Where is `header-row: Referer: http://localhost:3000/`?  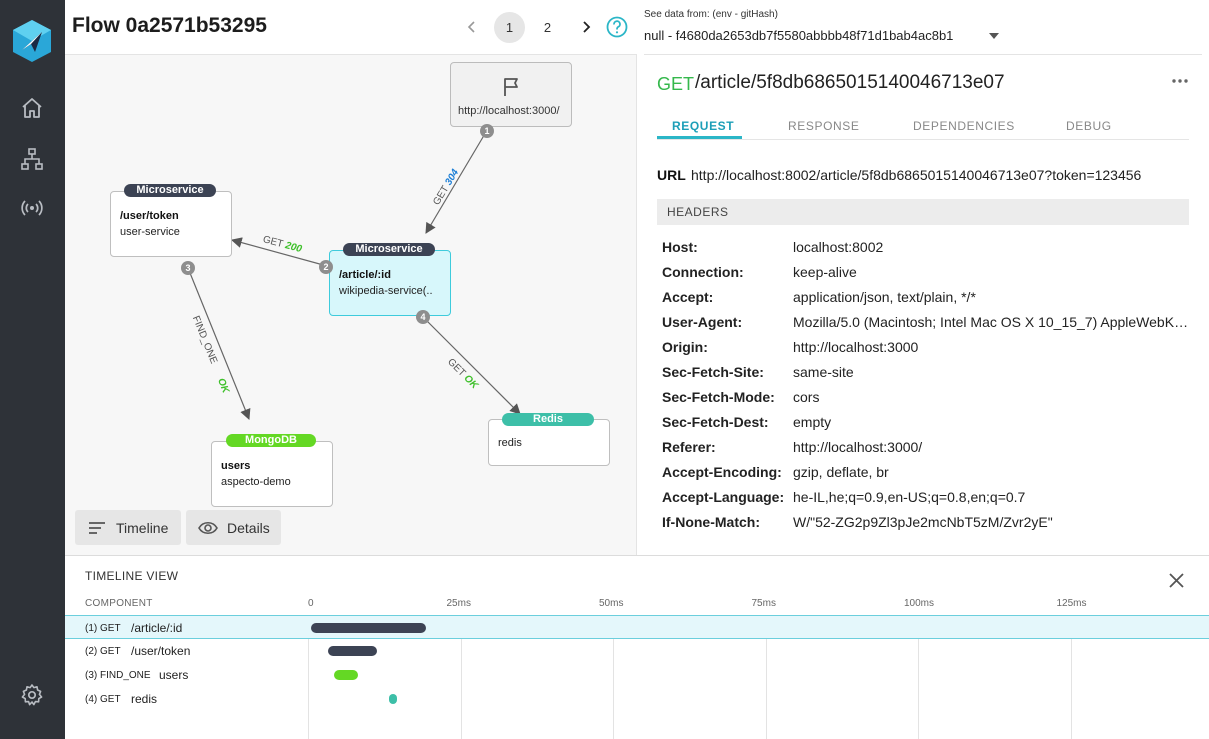
header-row: Referer: http://localhost:3000/ is located at coordinates (927, 449).